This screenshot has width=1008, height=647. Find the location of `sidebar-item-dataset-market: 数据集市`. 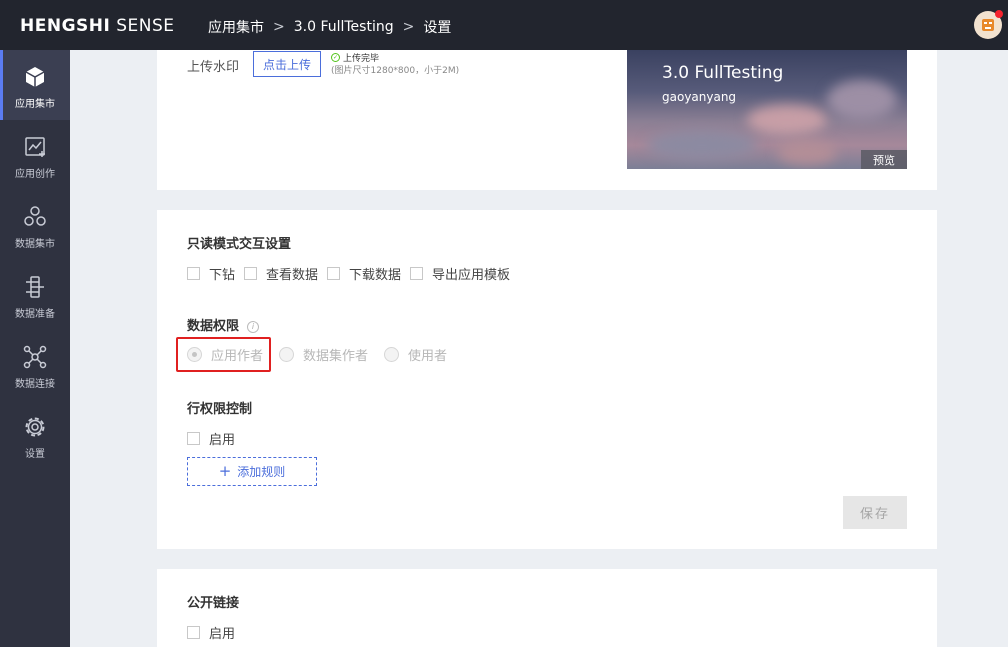

sidebar-item-dataset-market: 数据集市 is located at coordinates (35, 225).